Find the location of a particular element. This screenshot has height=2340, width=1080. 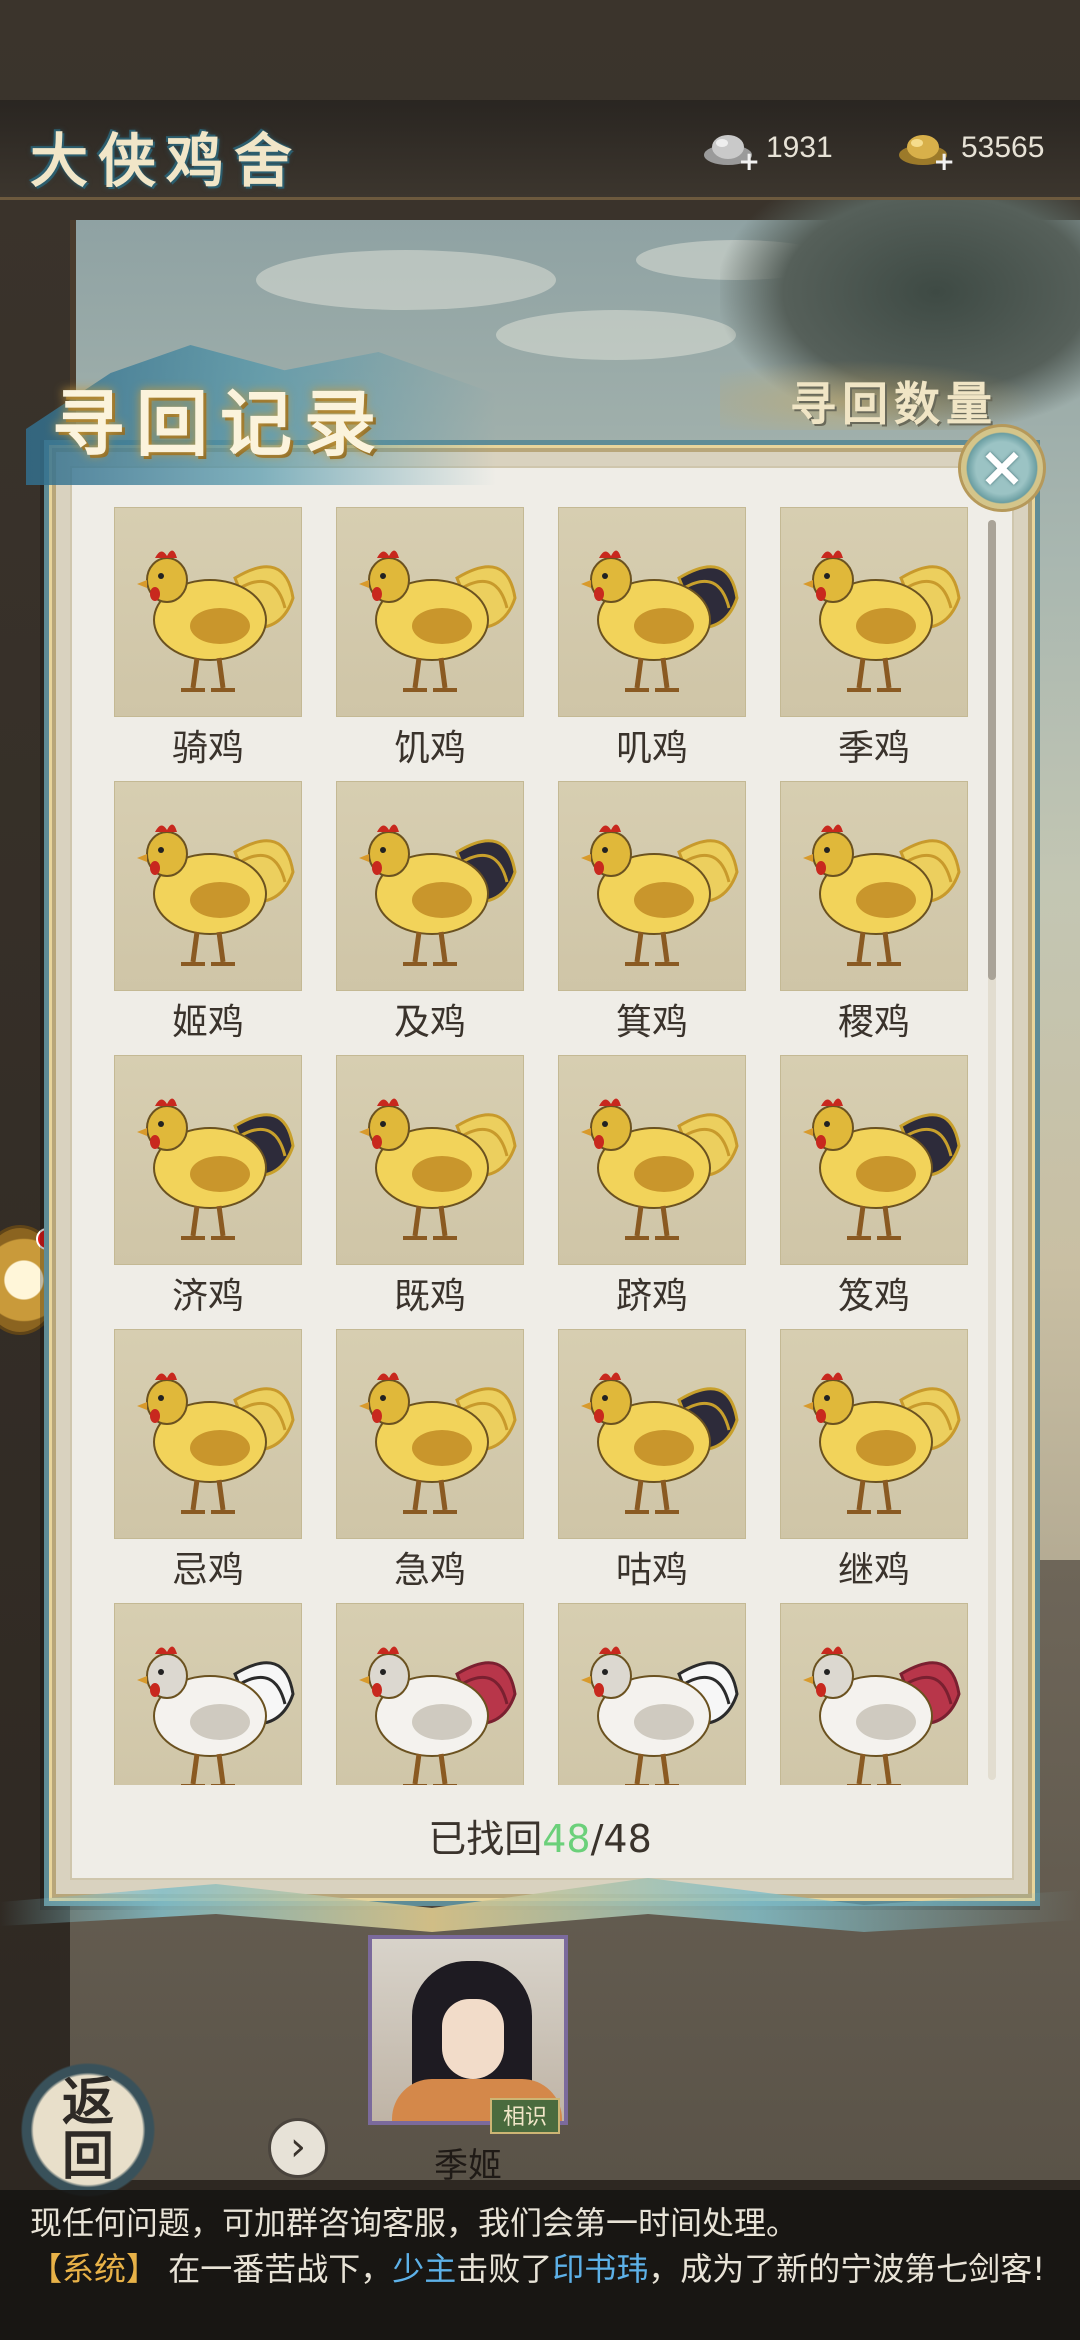

chicken-name: 济鸡 is located at coordinates (207, 1296).